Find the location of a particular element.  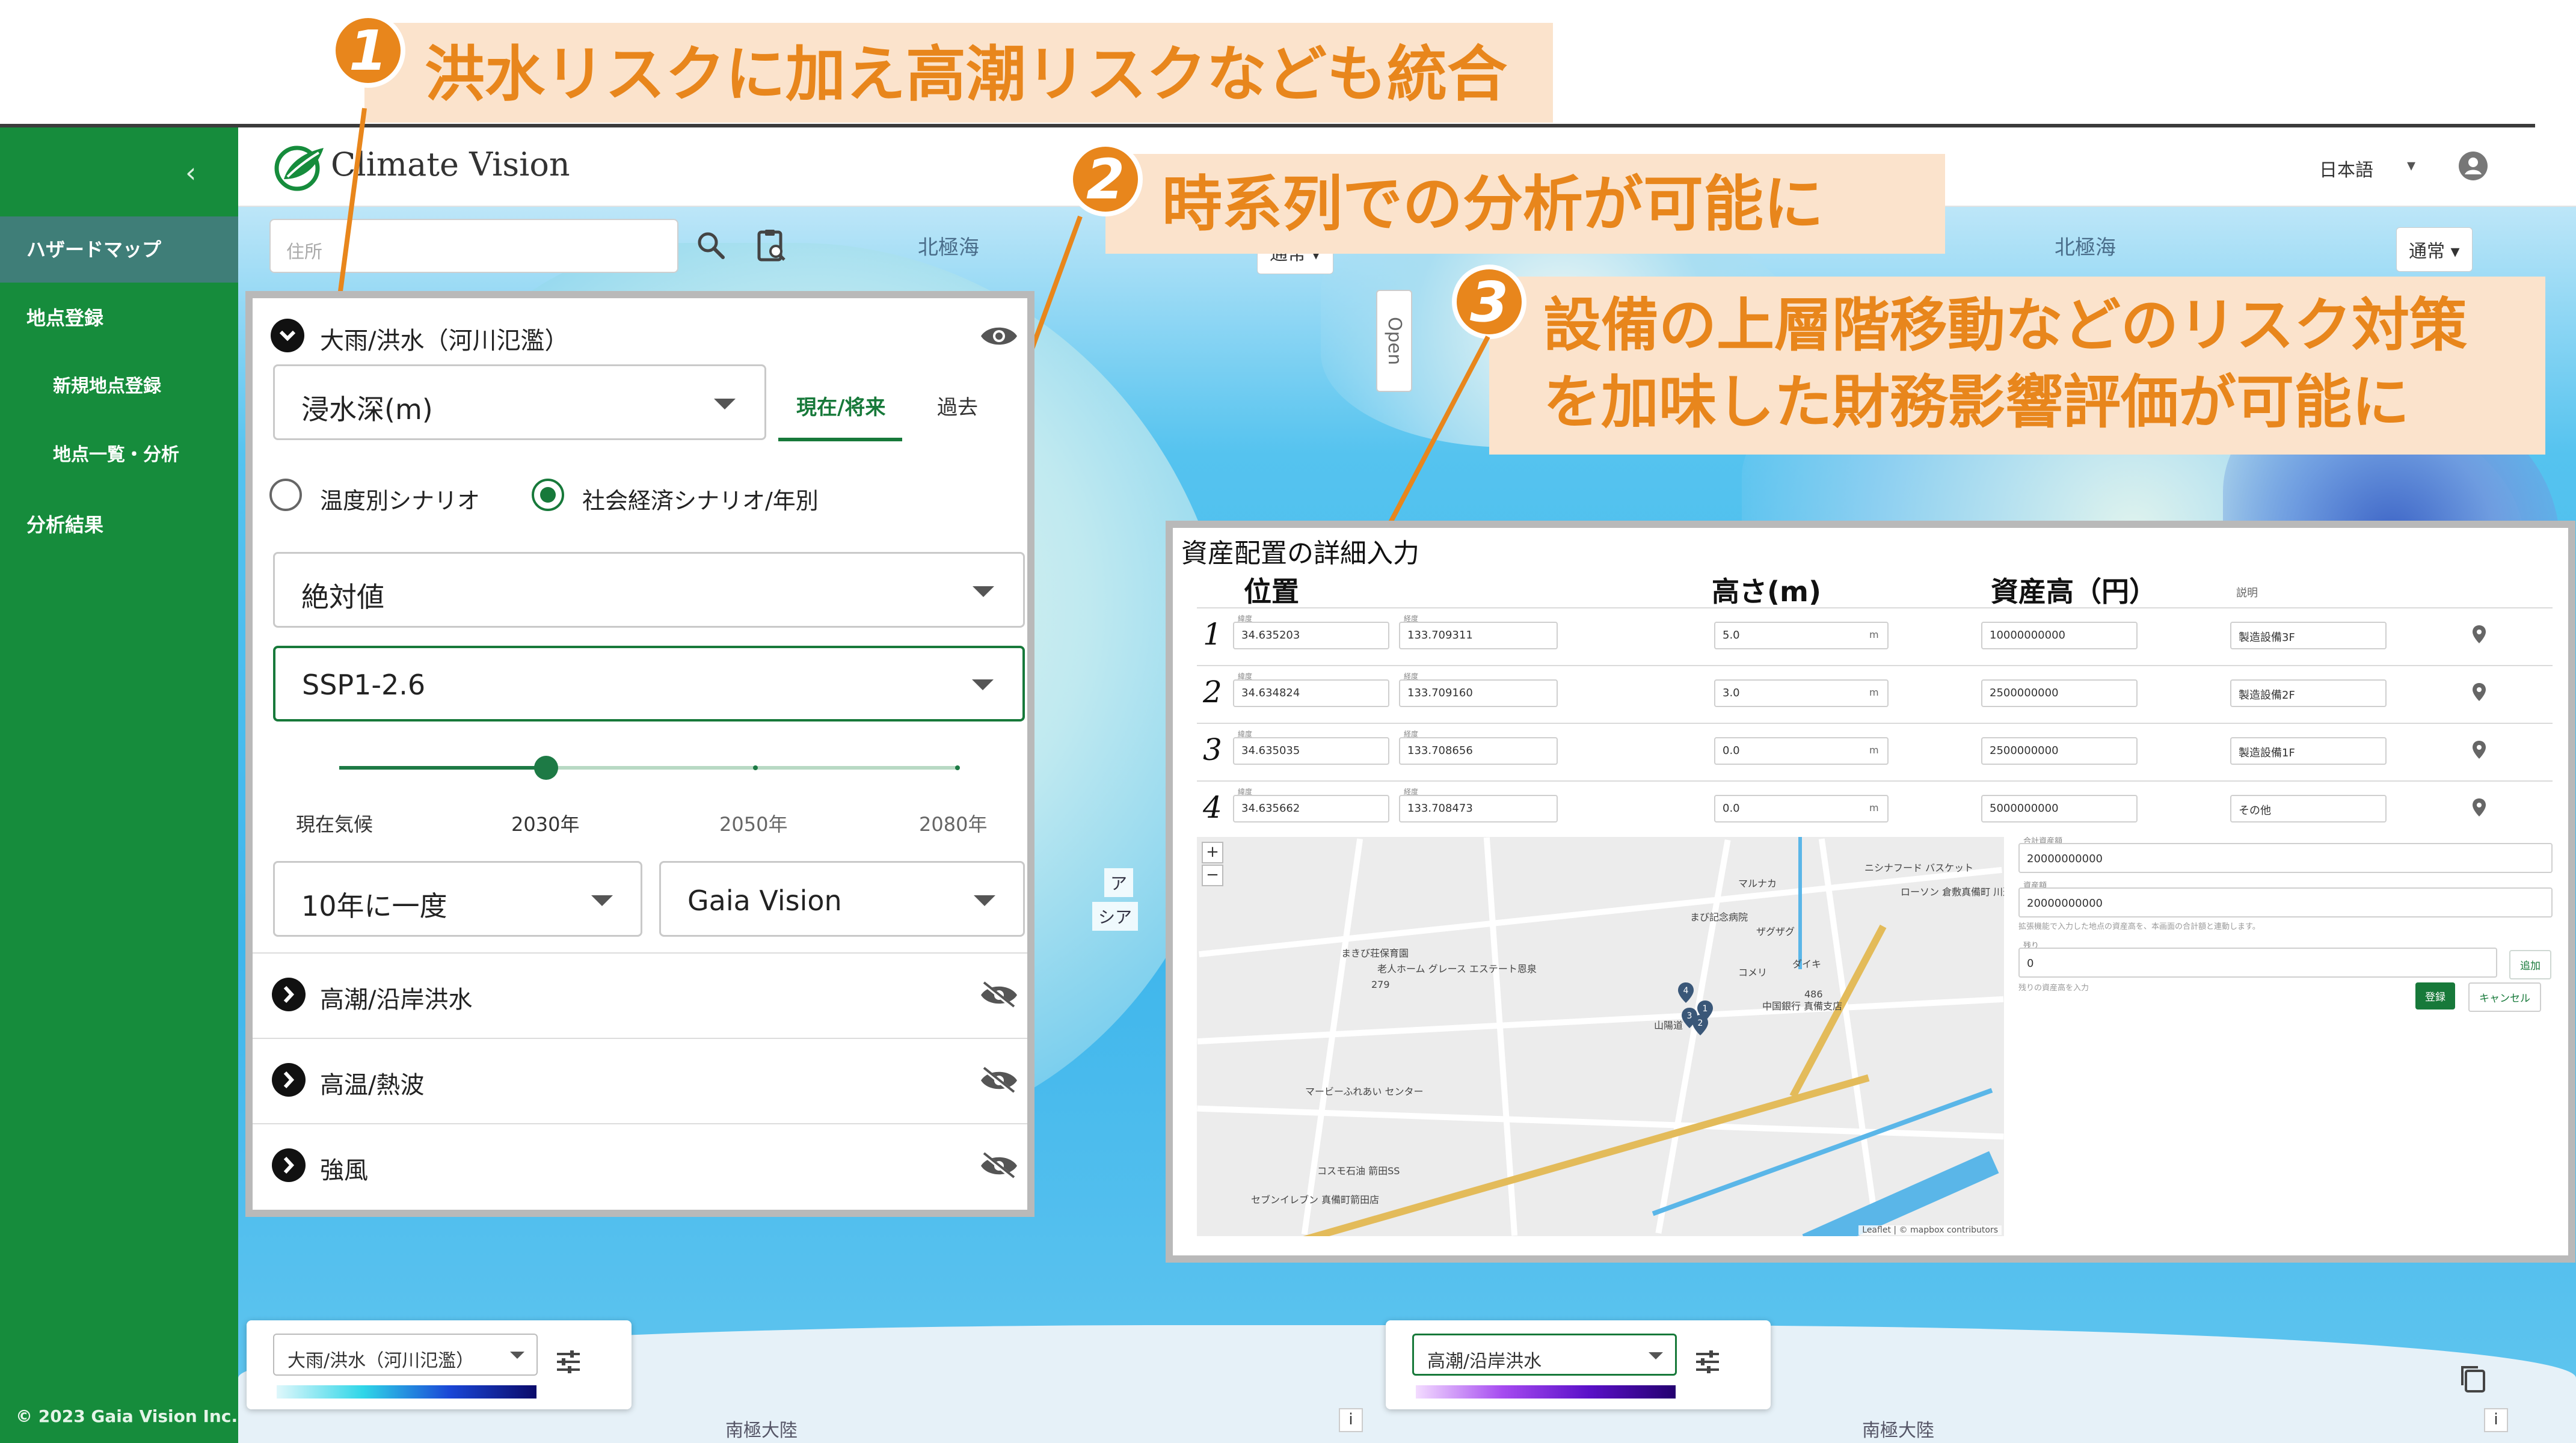

ssp-select: SSP1-2.6 is located at coordinates (649, 683).